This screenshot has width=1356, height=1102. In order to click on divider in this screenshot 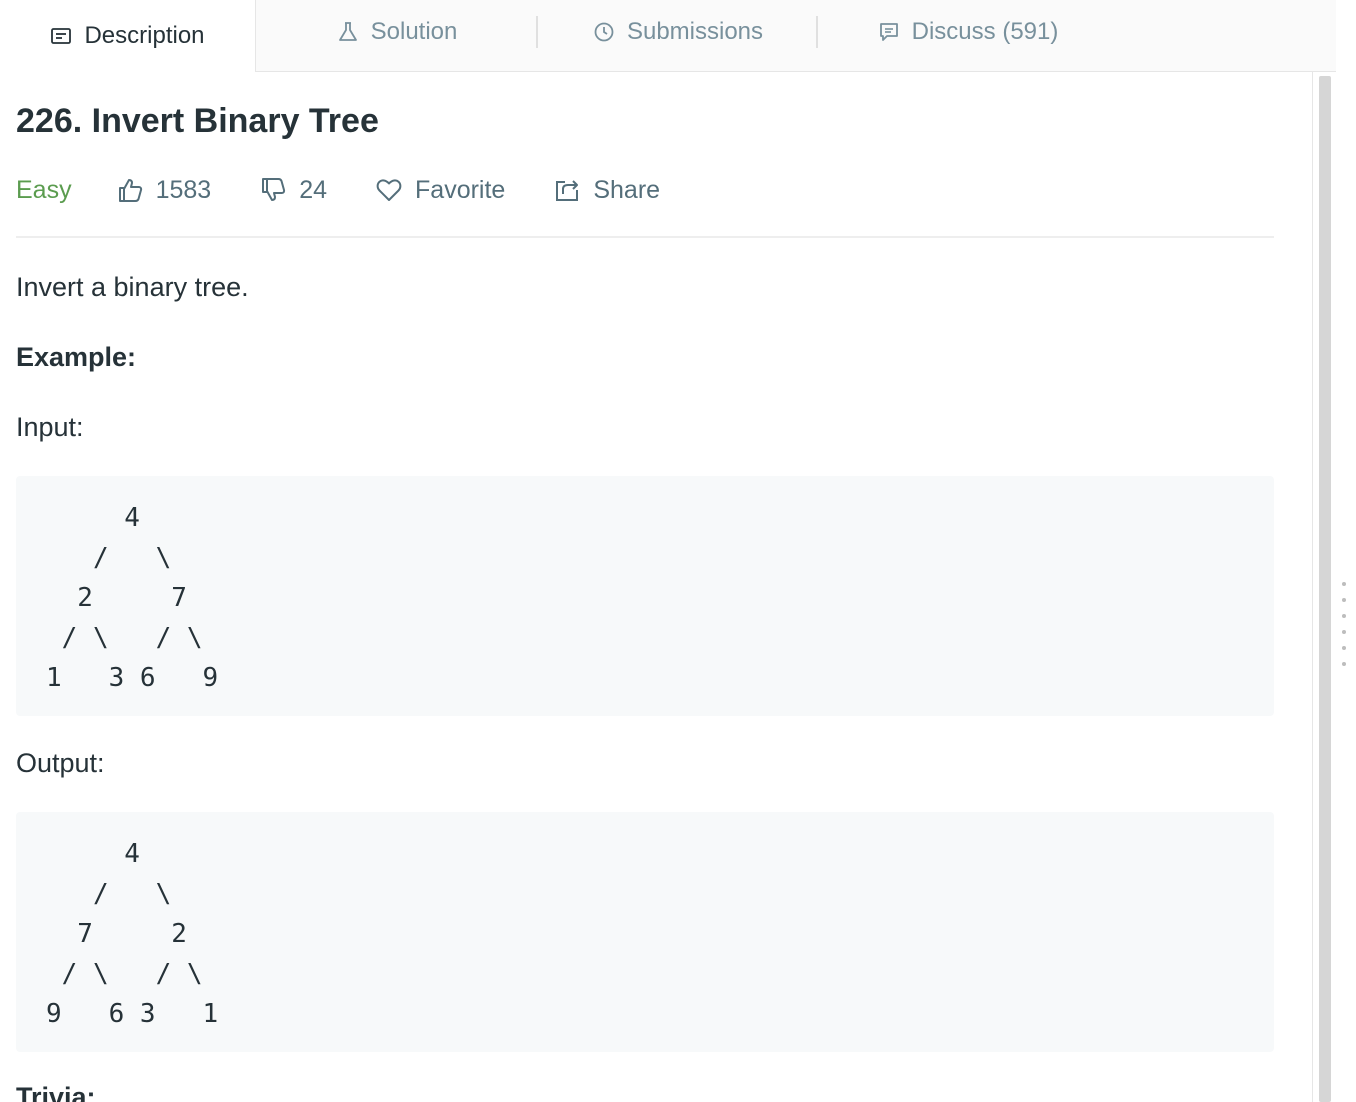, I will do `click(645, 237)`.